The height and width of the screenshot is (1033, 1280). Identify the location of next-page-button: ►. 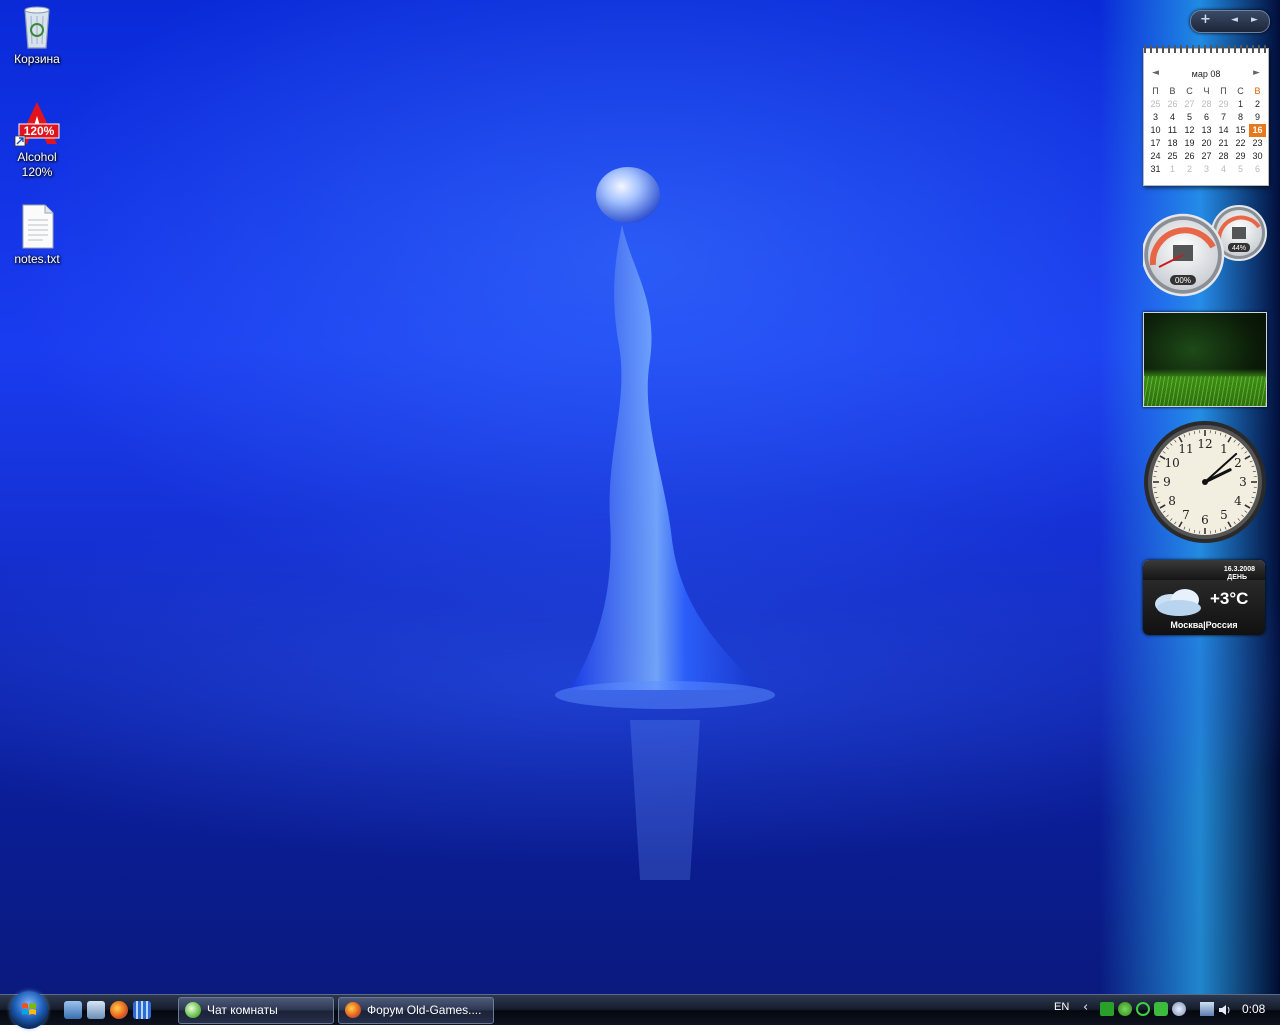
(1254, 20).